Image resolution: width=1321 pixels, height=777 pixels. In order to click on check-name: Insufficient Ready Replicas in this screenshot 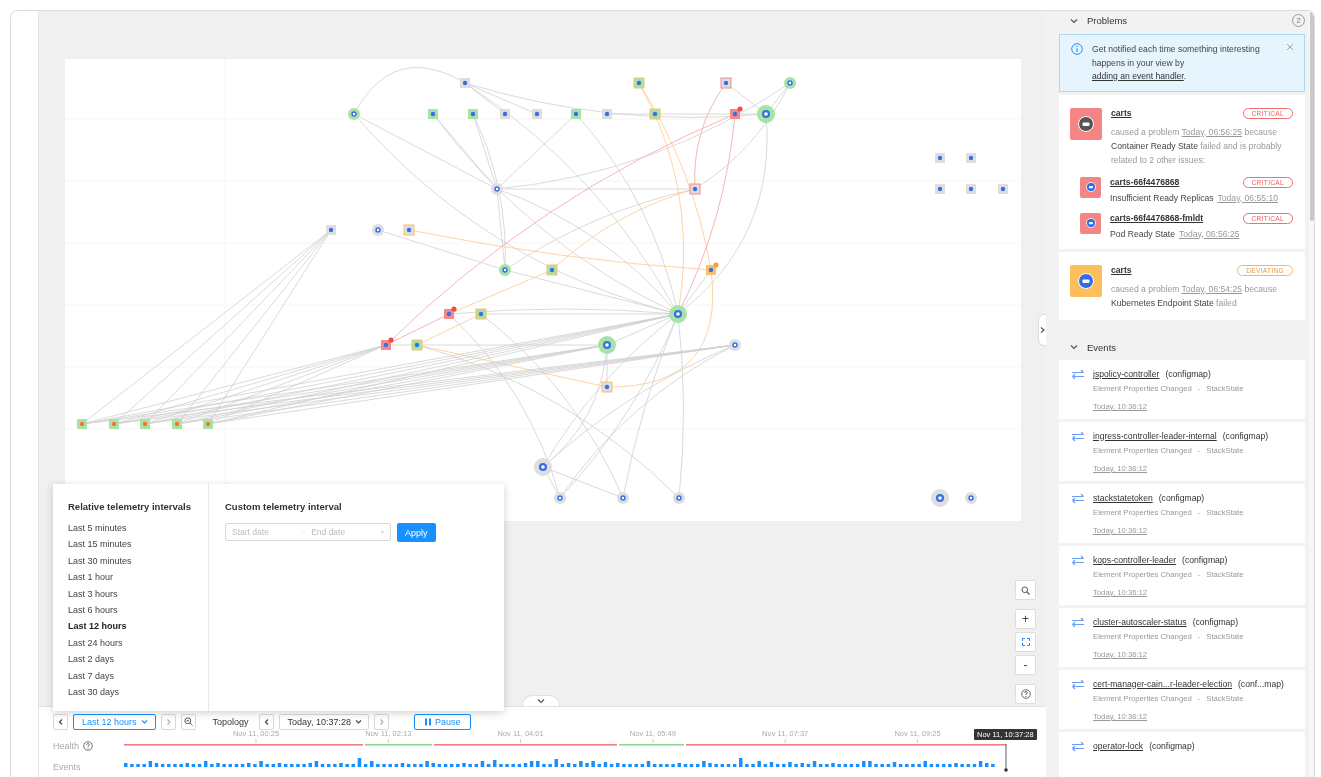, I will do `click(1162, 197)`.